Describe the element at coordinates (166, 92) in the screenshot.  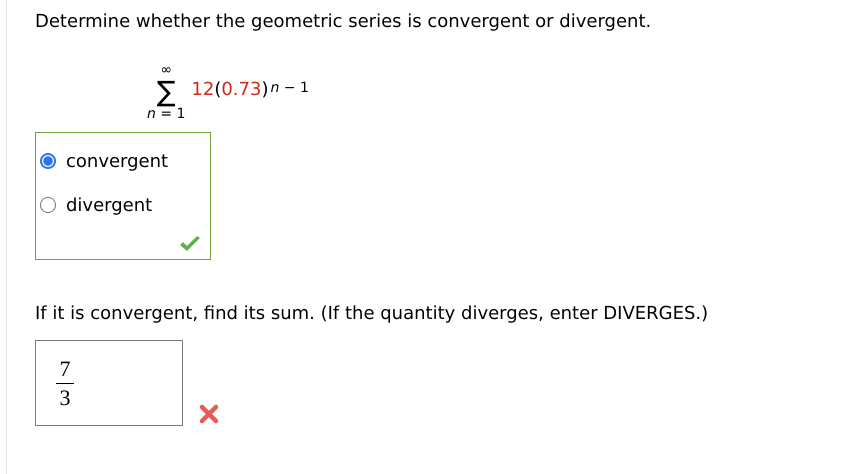
I see `summation-symbol: ∑` at that location.